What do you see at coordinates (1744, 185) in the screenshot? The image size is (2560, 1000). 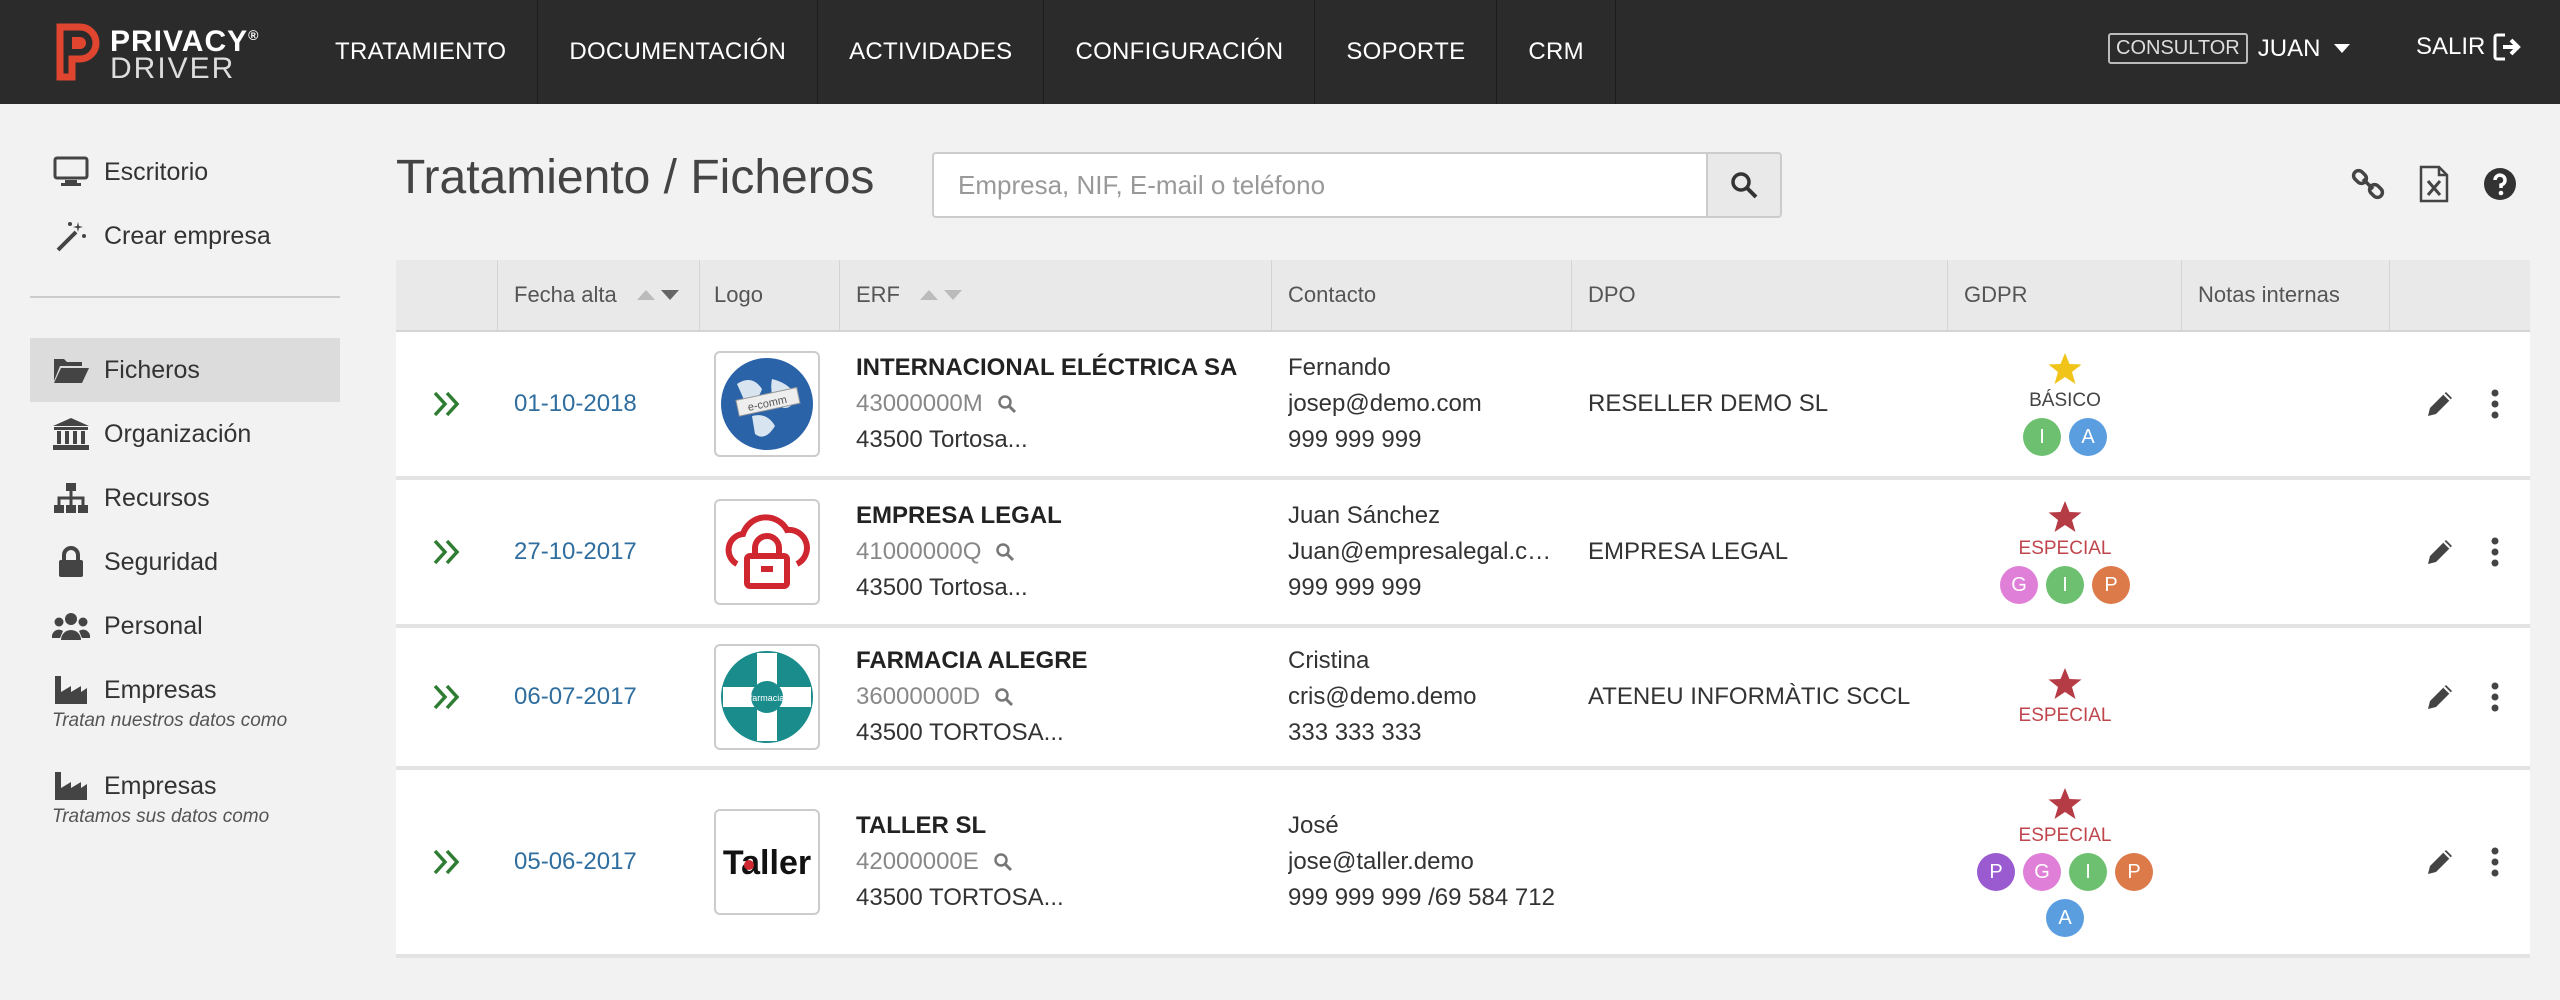 I see `search-button` at bounding box center [1744, 185].